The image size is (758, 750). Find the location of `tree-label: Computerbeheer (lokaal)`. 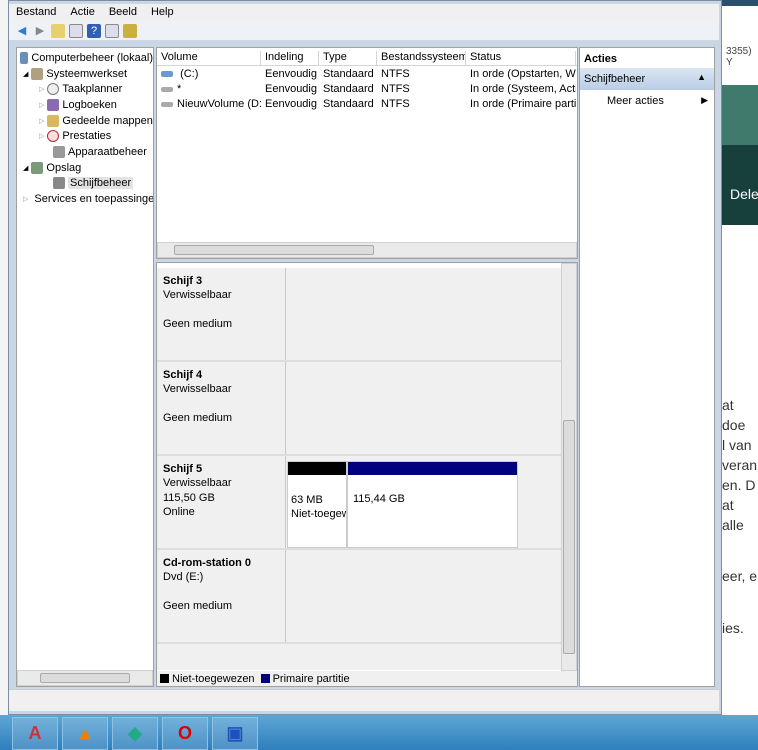

tree-label: Computerbeheer (lokaal) is located at coordinates (92, 57).